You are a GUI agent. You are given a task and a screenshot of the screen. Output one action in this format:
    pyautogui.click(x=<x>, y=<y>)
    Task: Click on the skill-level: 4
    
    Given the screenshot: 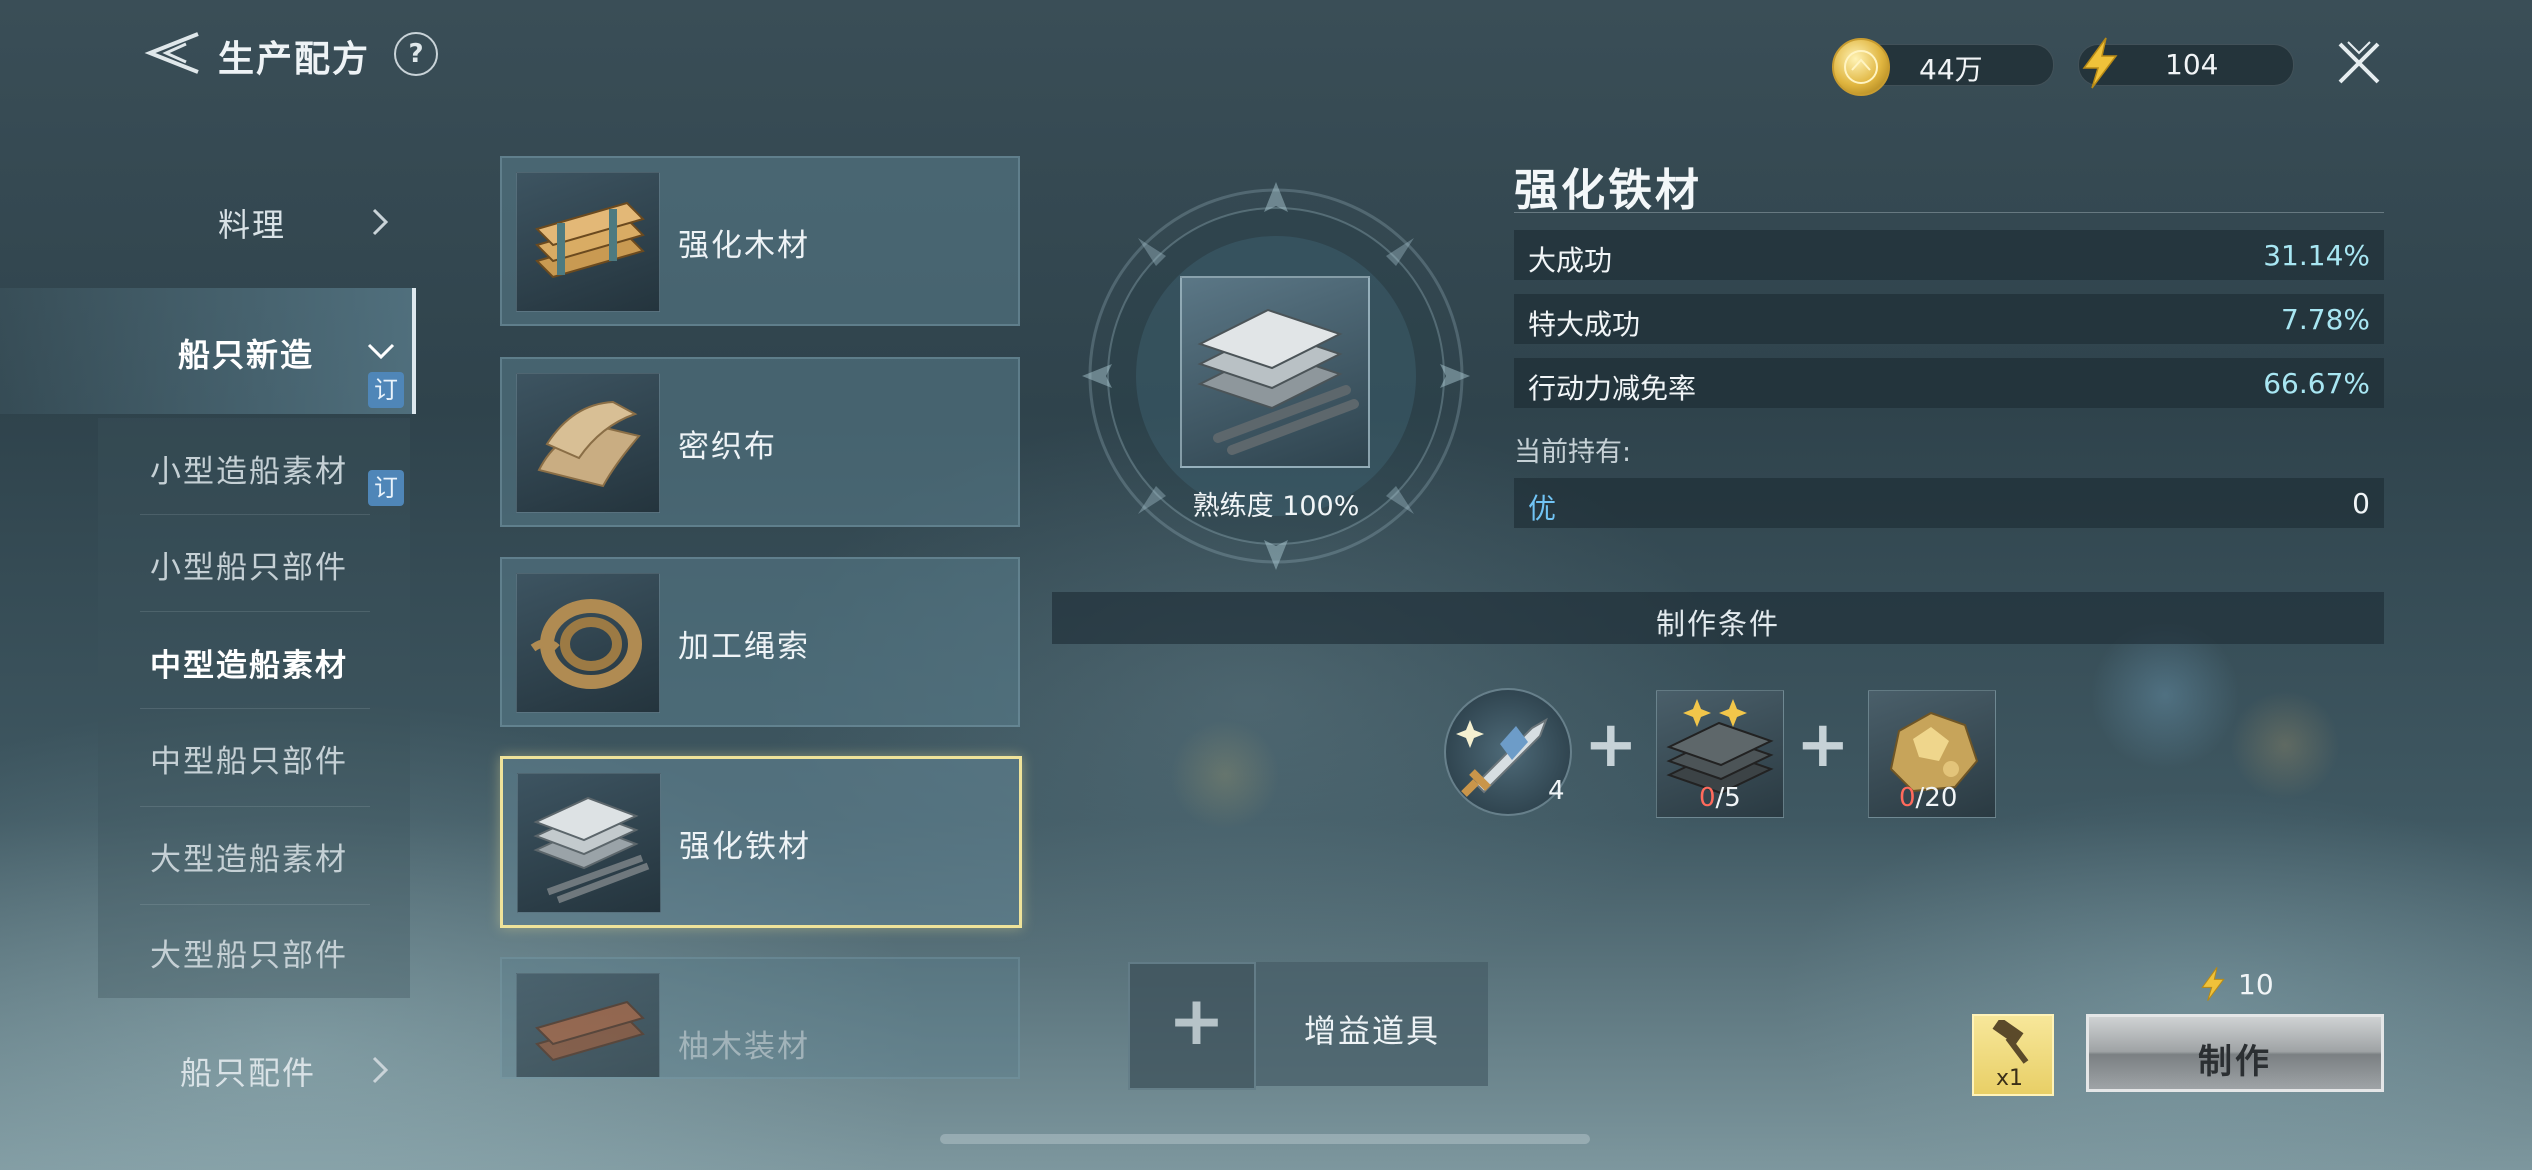 What is the action you would take?
    pyautogui.click(x=1556, y=791)
    